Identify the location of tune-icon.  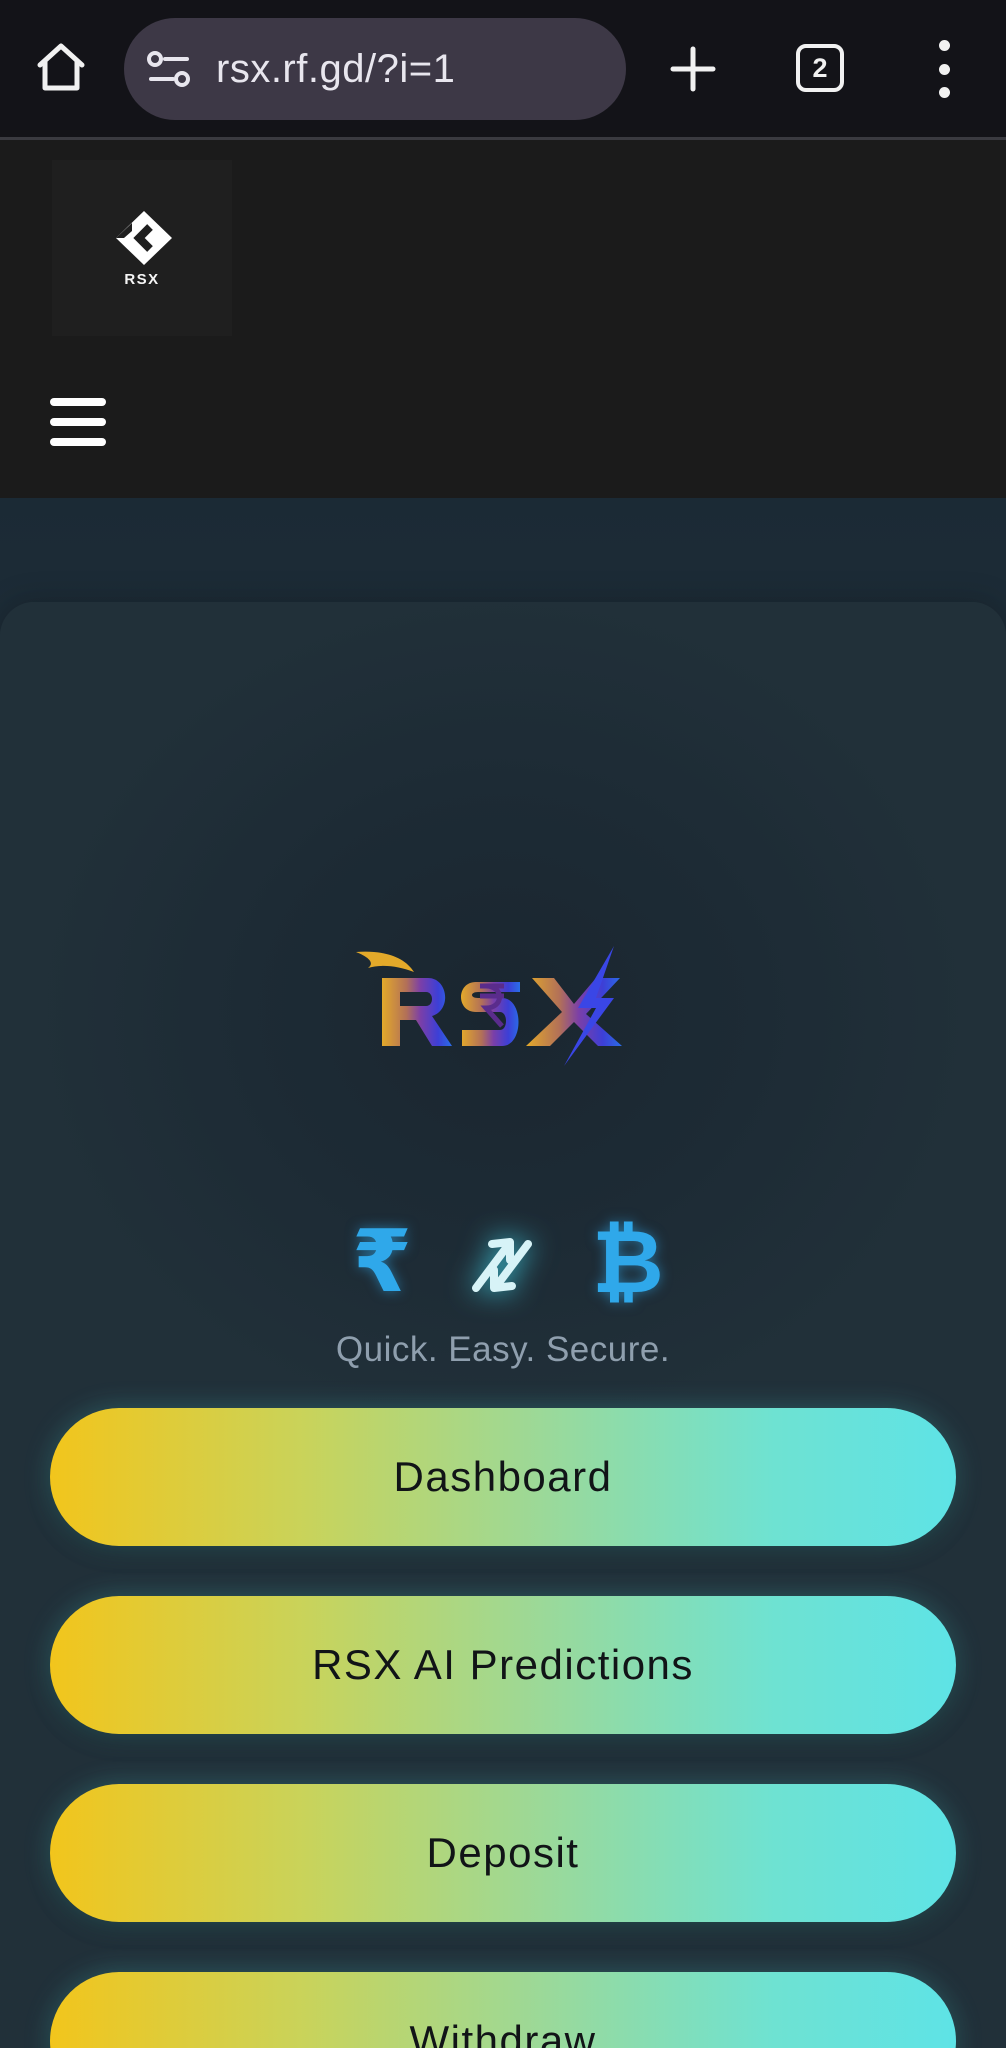
(168, 69).